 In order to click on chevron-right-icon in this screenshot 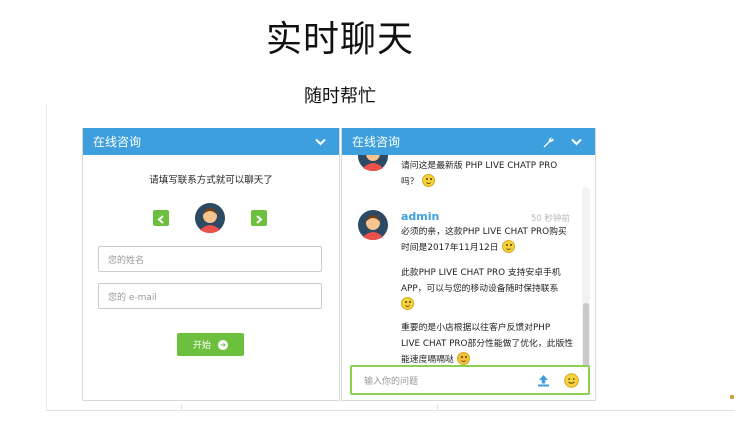, I will do `click(259, 218)`.